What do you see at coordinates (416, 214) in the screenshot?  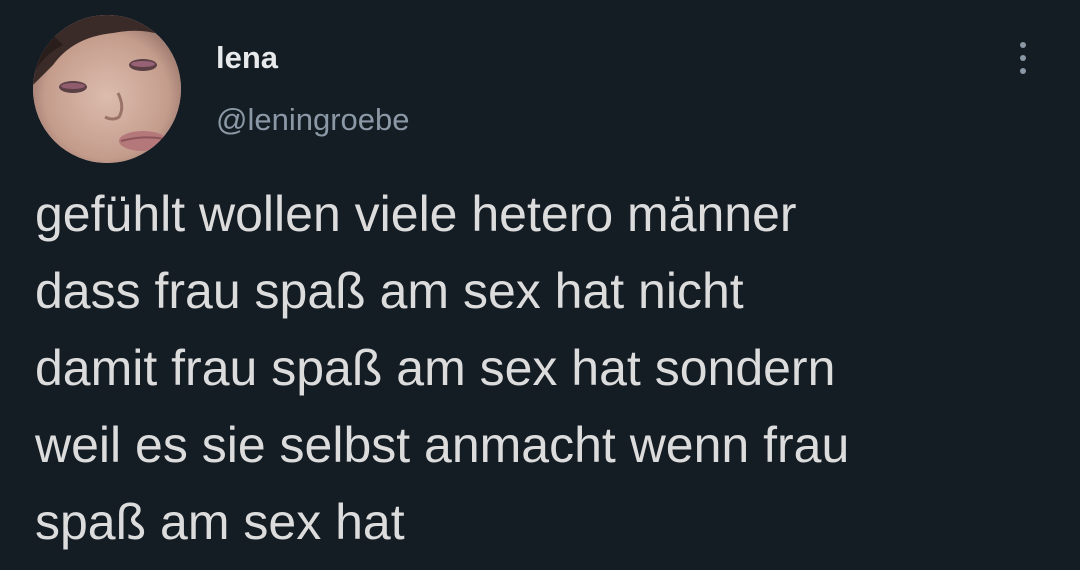 I see `tweet-text-line: gefühlt wollen viele hetero männer` at bounding box center [416, 214].